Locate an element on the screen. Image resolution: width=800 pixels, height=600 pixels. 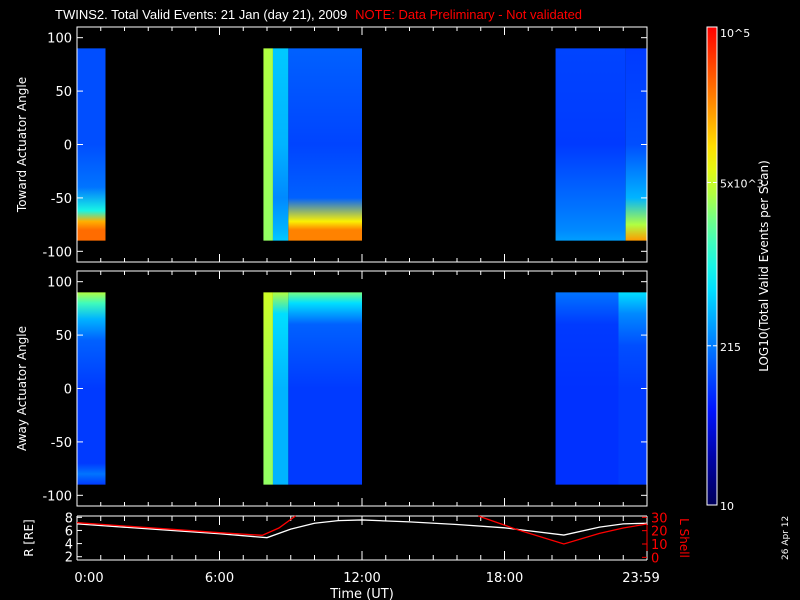
r-axis-label: R [RE] is located at coordinates (29, 537).